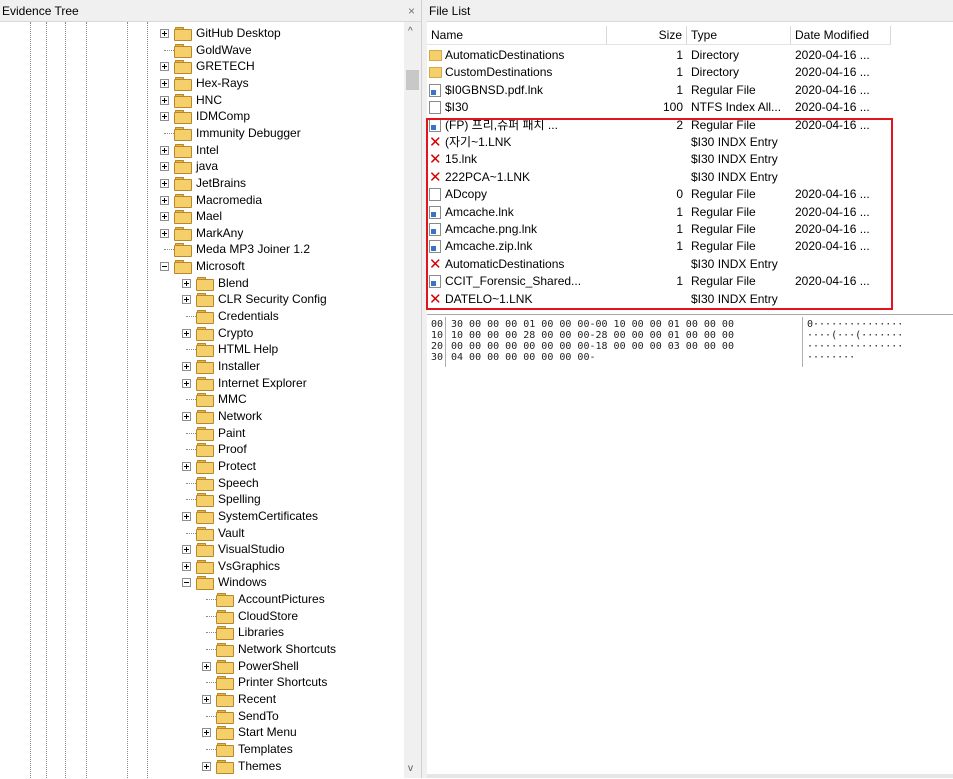  What do you see at coordinates (210, 11) in the screenshot?
I see `evidence-tree-titlebar: Evidence Tree ×` at bounding box center [210, 11].